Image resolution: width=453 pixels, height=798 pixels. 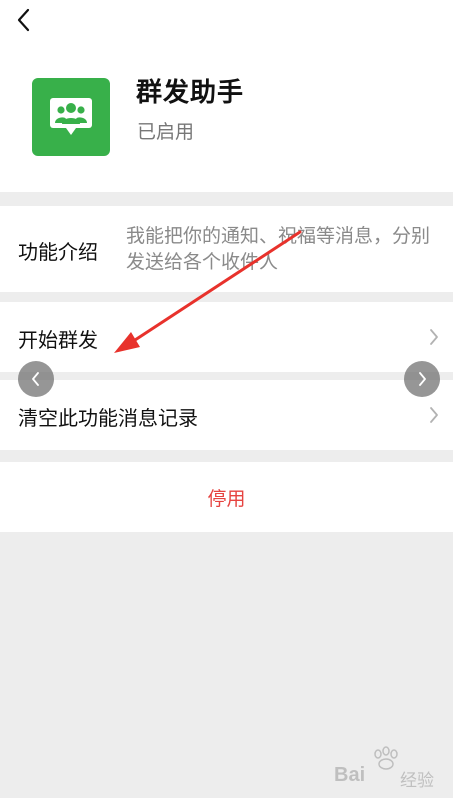 What do you see at coordinates (58, 340) in the screenshot?
I see `start-broadcast-label: 开始群发` at bounding box center [58, 340].